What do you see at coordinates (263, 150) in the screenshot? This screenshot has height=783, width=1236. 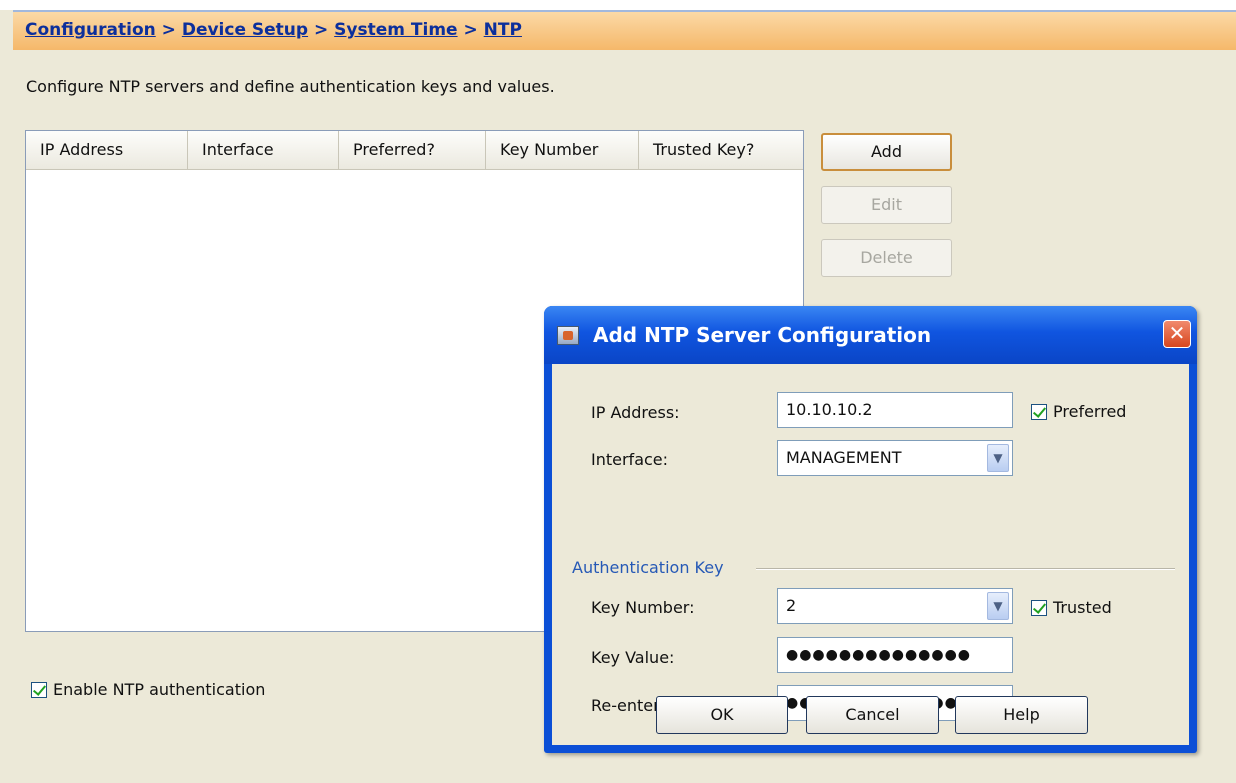 I see `column-header-interface: Interface` at bounding box center [263, 150].